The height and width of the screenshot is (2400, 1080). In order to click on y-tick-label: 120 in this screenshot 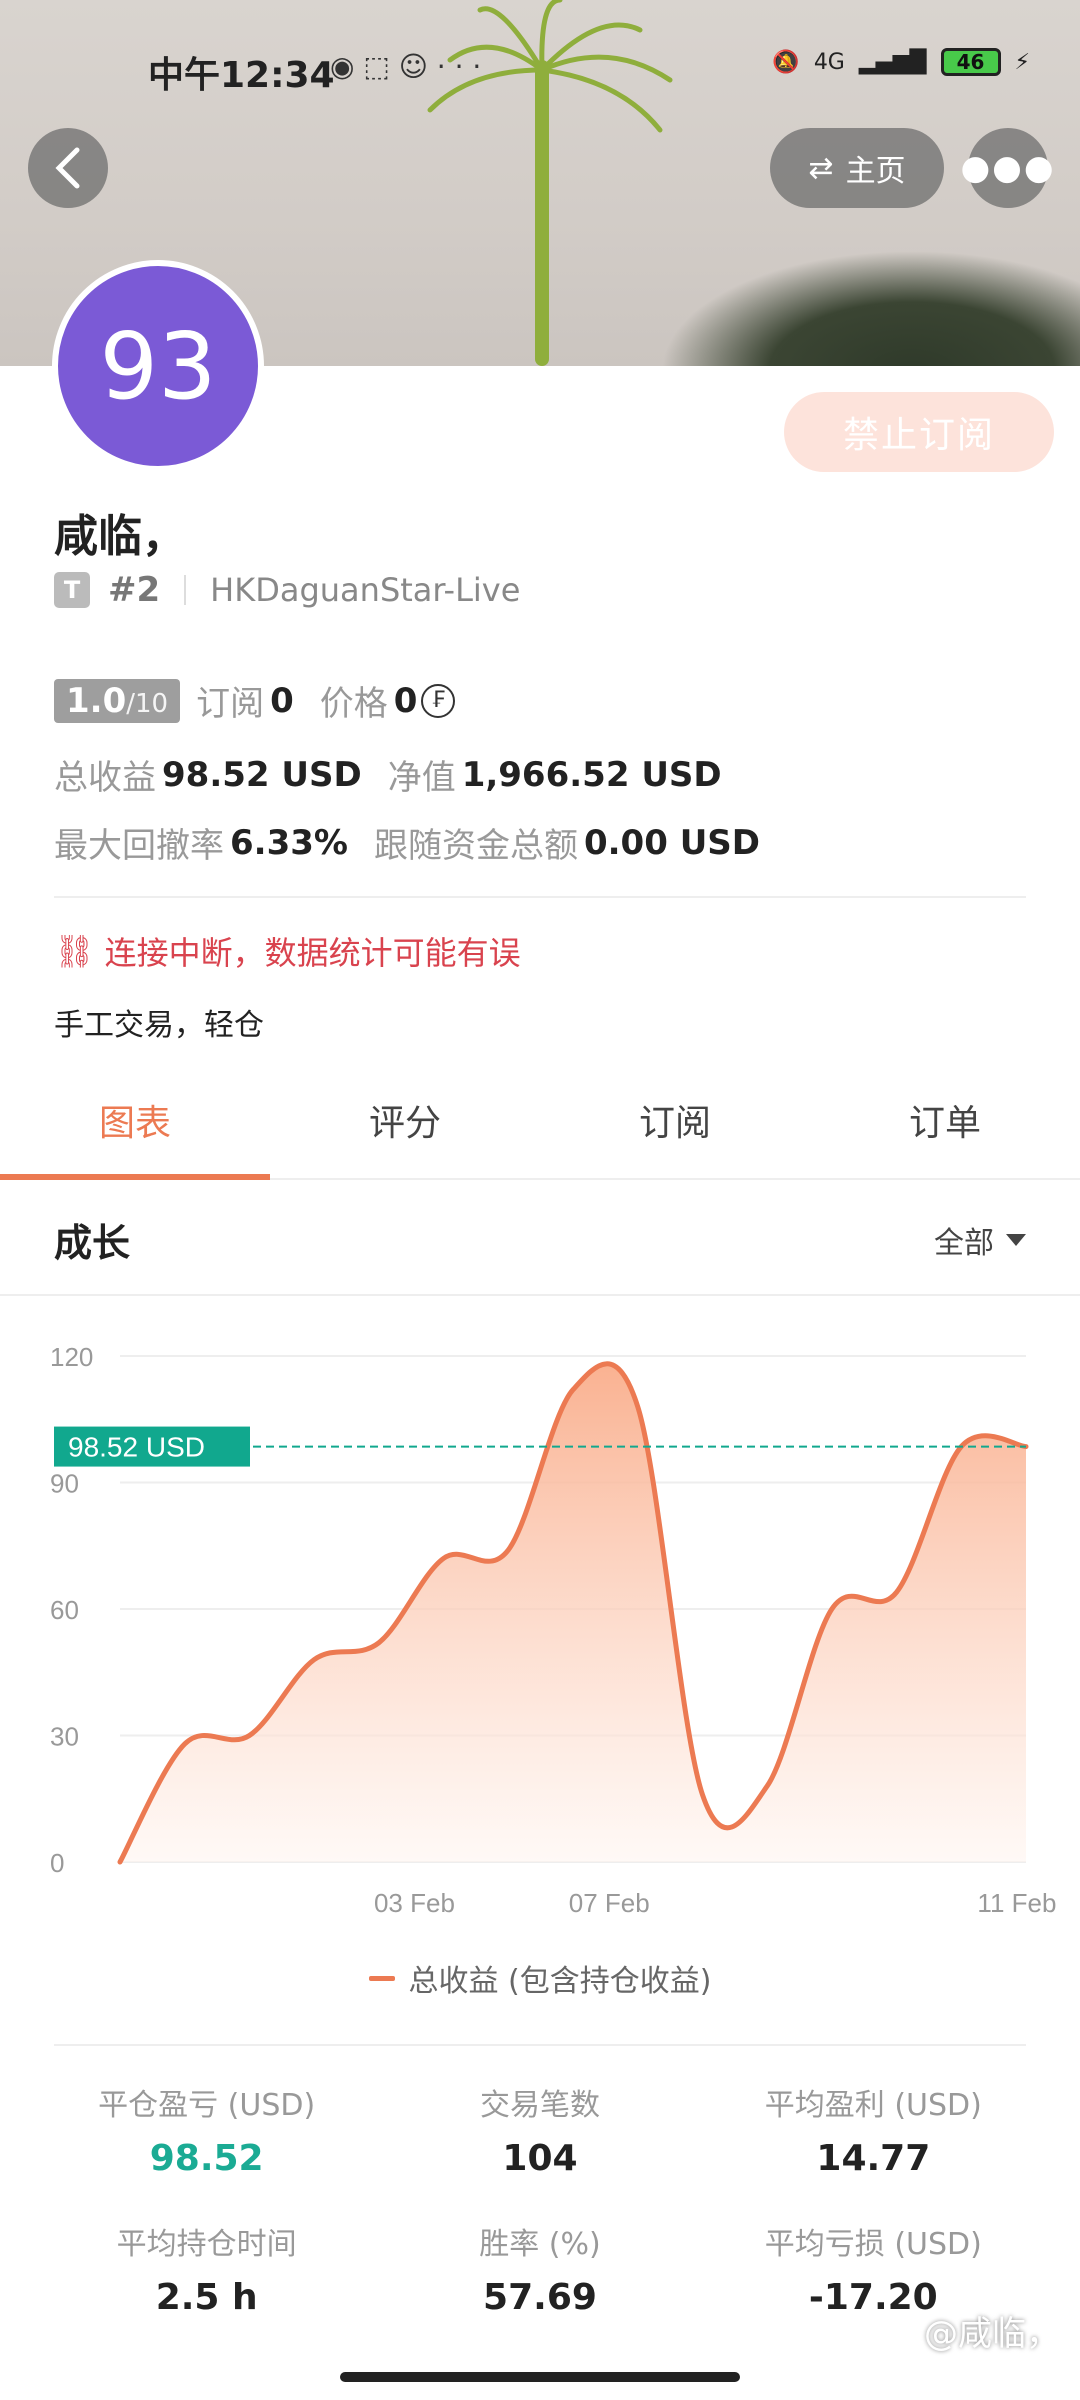, I will do `click(71, 1357)`.